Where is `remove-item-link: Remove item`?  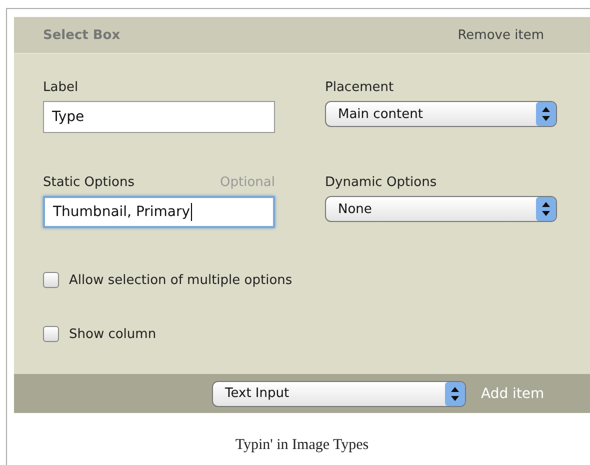
remove-item-link: Remove item is located at coordinates (501, 35).